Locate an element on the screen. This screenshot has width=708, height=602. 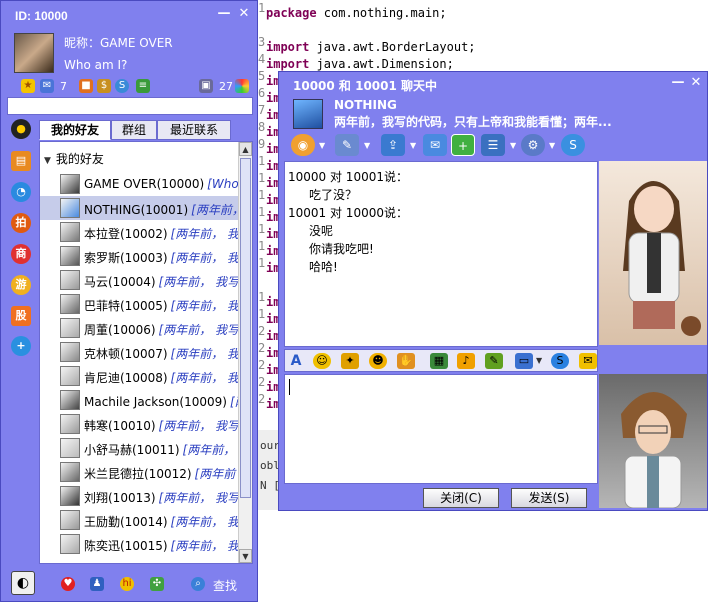
shake-icon: ☻ is located at coordinates (378, 361).